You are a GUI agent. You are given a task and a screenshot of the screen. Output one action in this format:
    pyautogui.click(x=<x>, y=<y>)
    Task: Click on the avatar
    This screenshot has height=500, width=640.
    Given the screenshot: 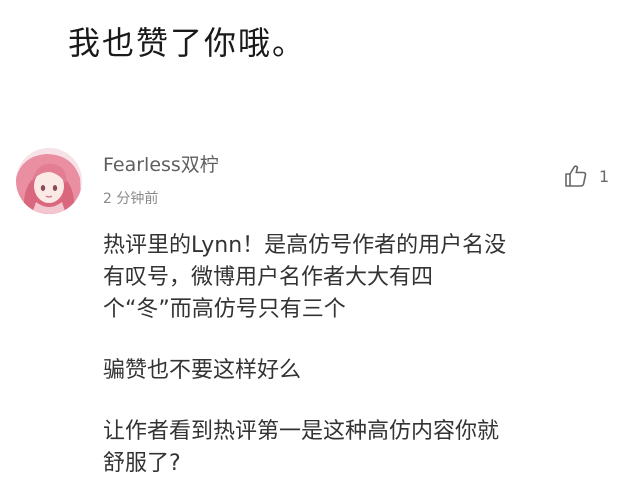 What is the action you would take?
    pyautogui.click(x=49, y=181)
    